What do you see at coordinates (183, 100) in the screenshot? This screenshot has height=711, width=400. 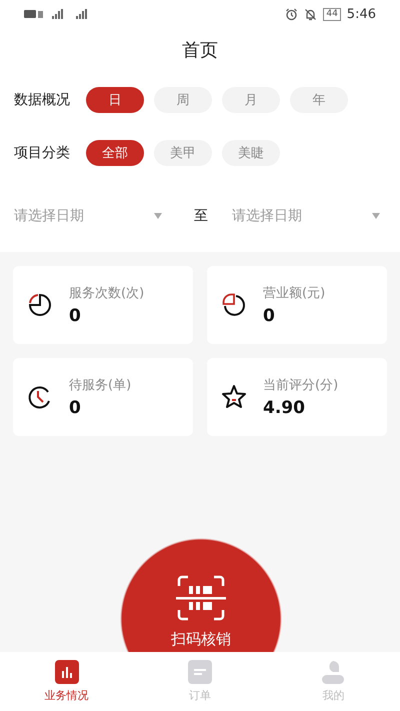 I see `filter-chip: 周` at bounding box center [183, 100].